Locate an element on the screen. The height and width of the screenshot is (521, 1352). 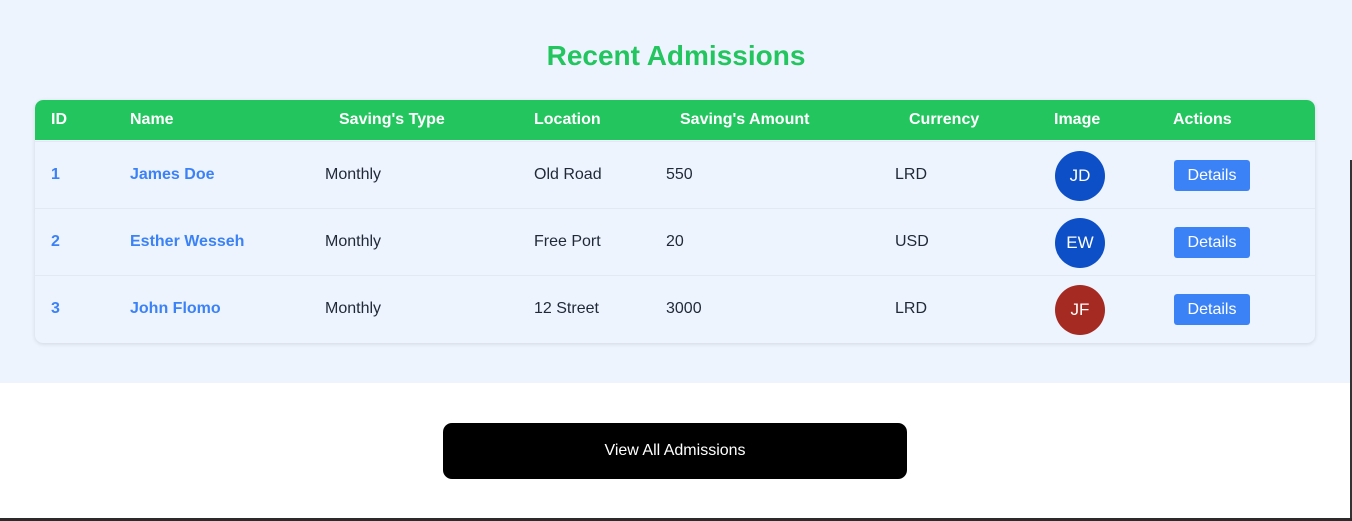
avatar: EW is located at coordinates (1080, 243).